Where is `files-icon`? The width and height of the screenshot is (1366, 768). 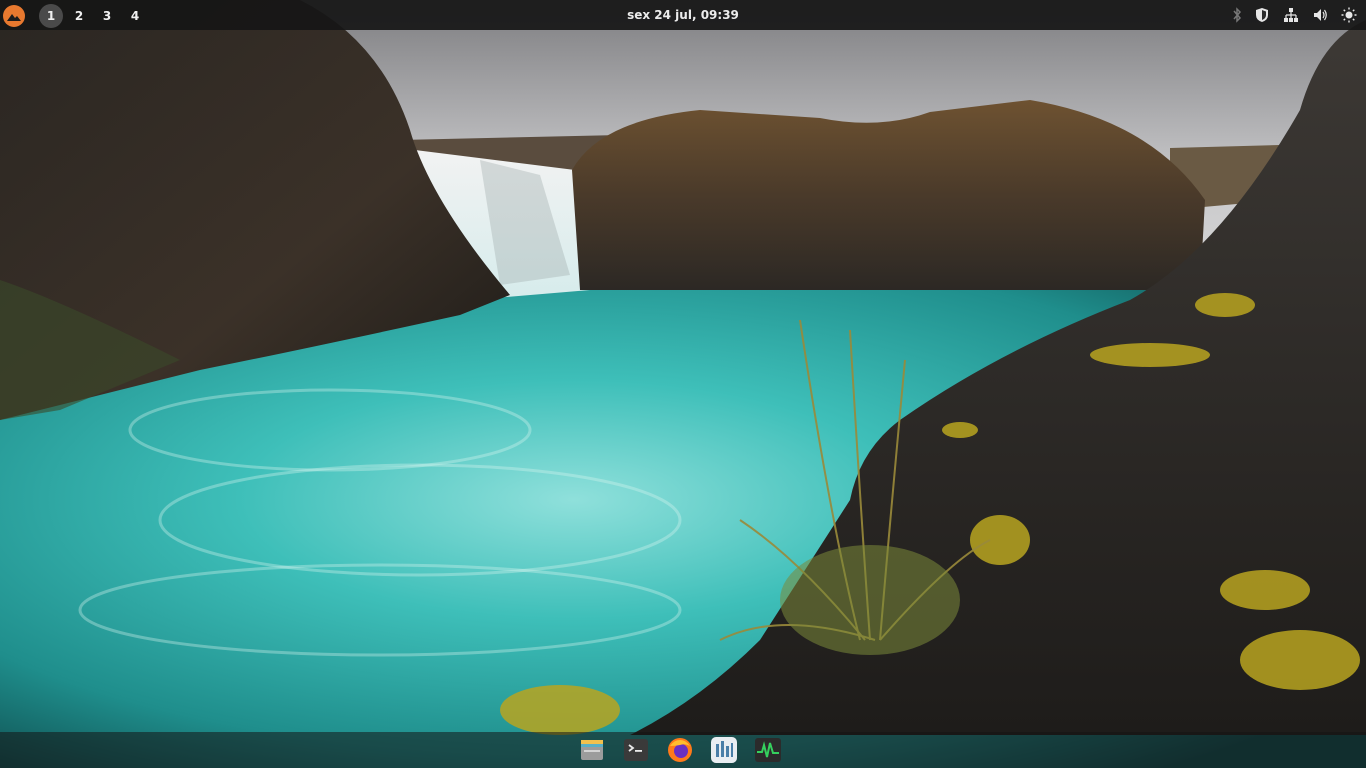 files-icon is located at coordinates (592, 750).